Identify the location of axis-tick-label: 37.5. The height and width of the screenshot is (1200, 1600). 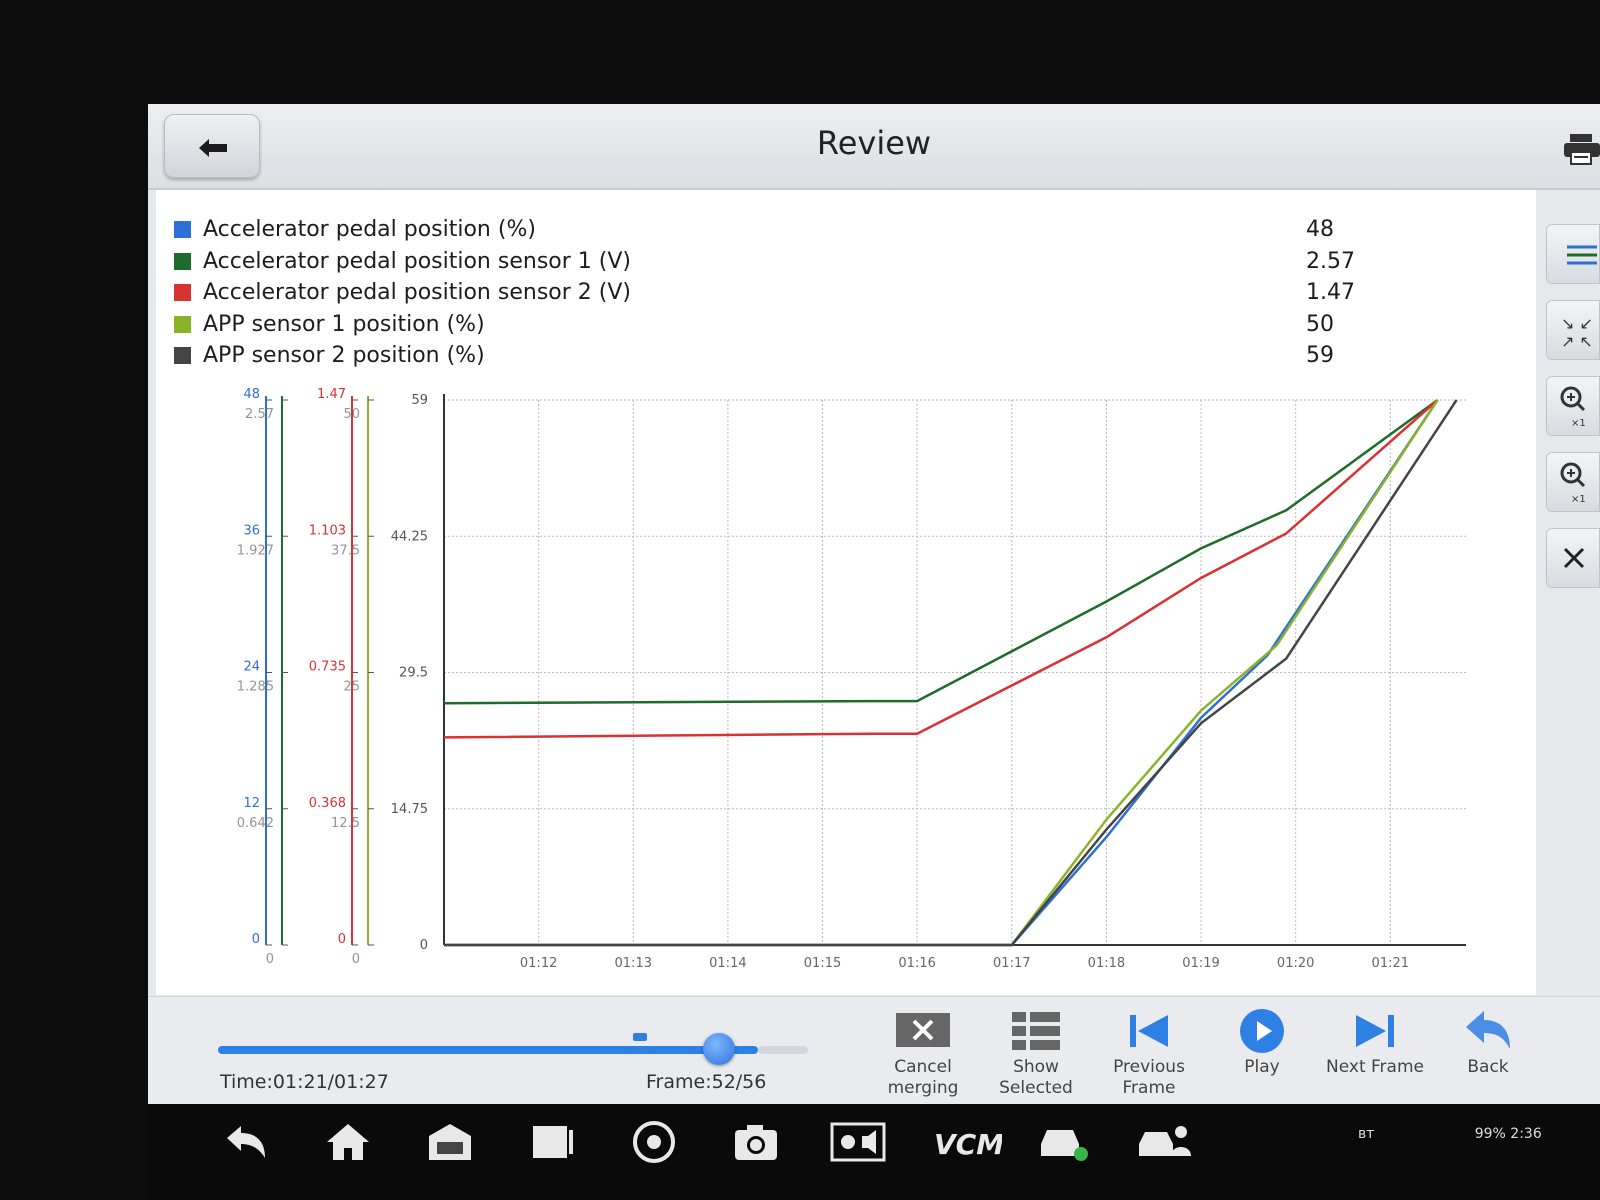
(345, 550).